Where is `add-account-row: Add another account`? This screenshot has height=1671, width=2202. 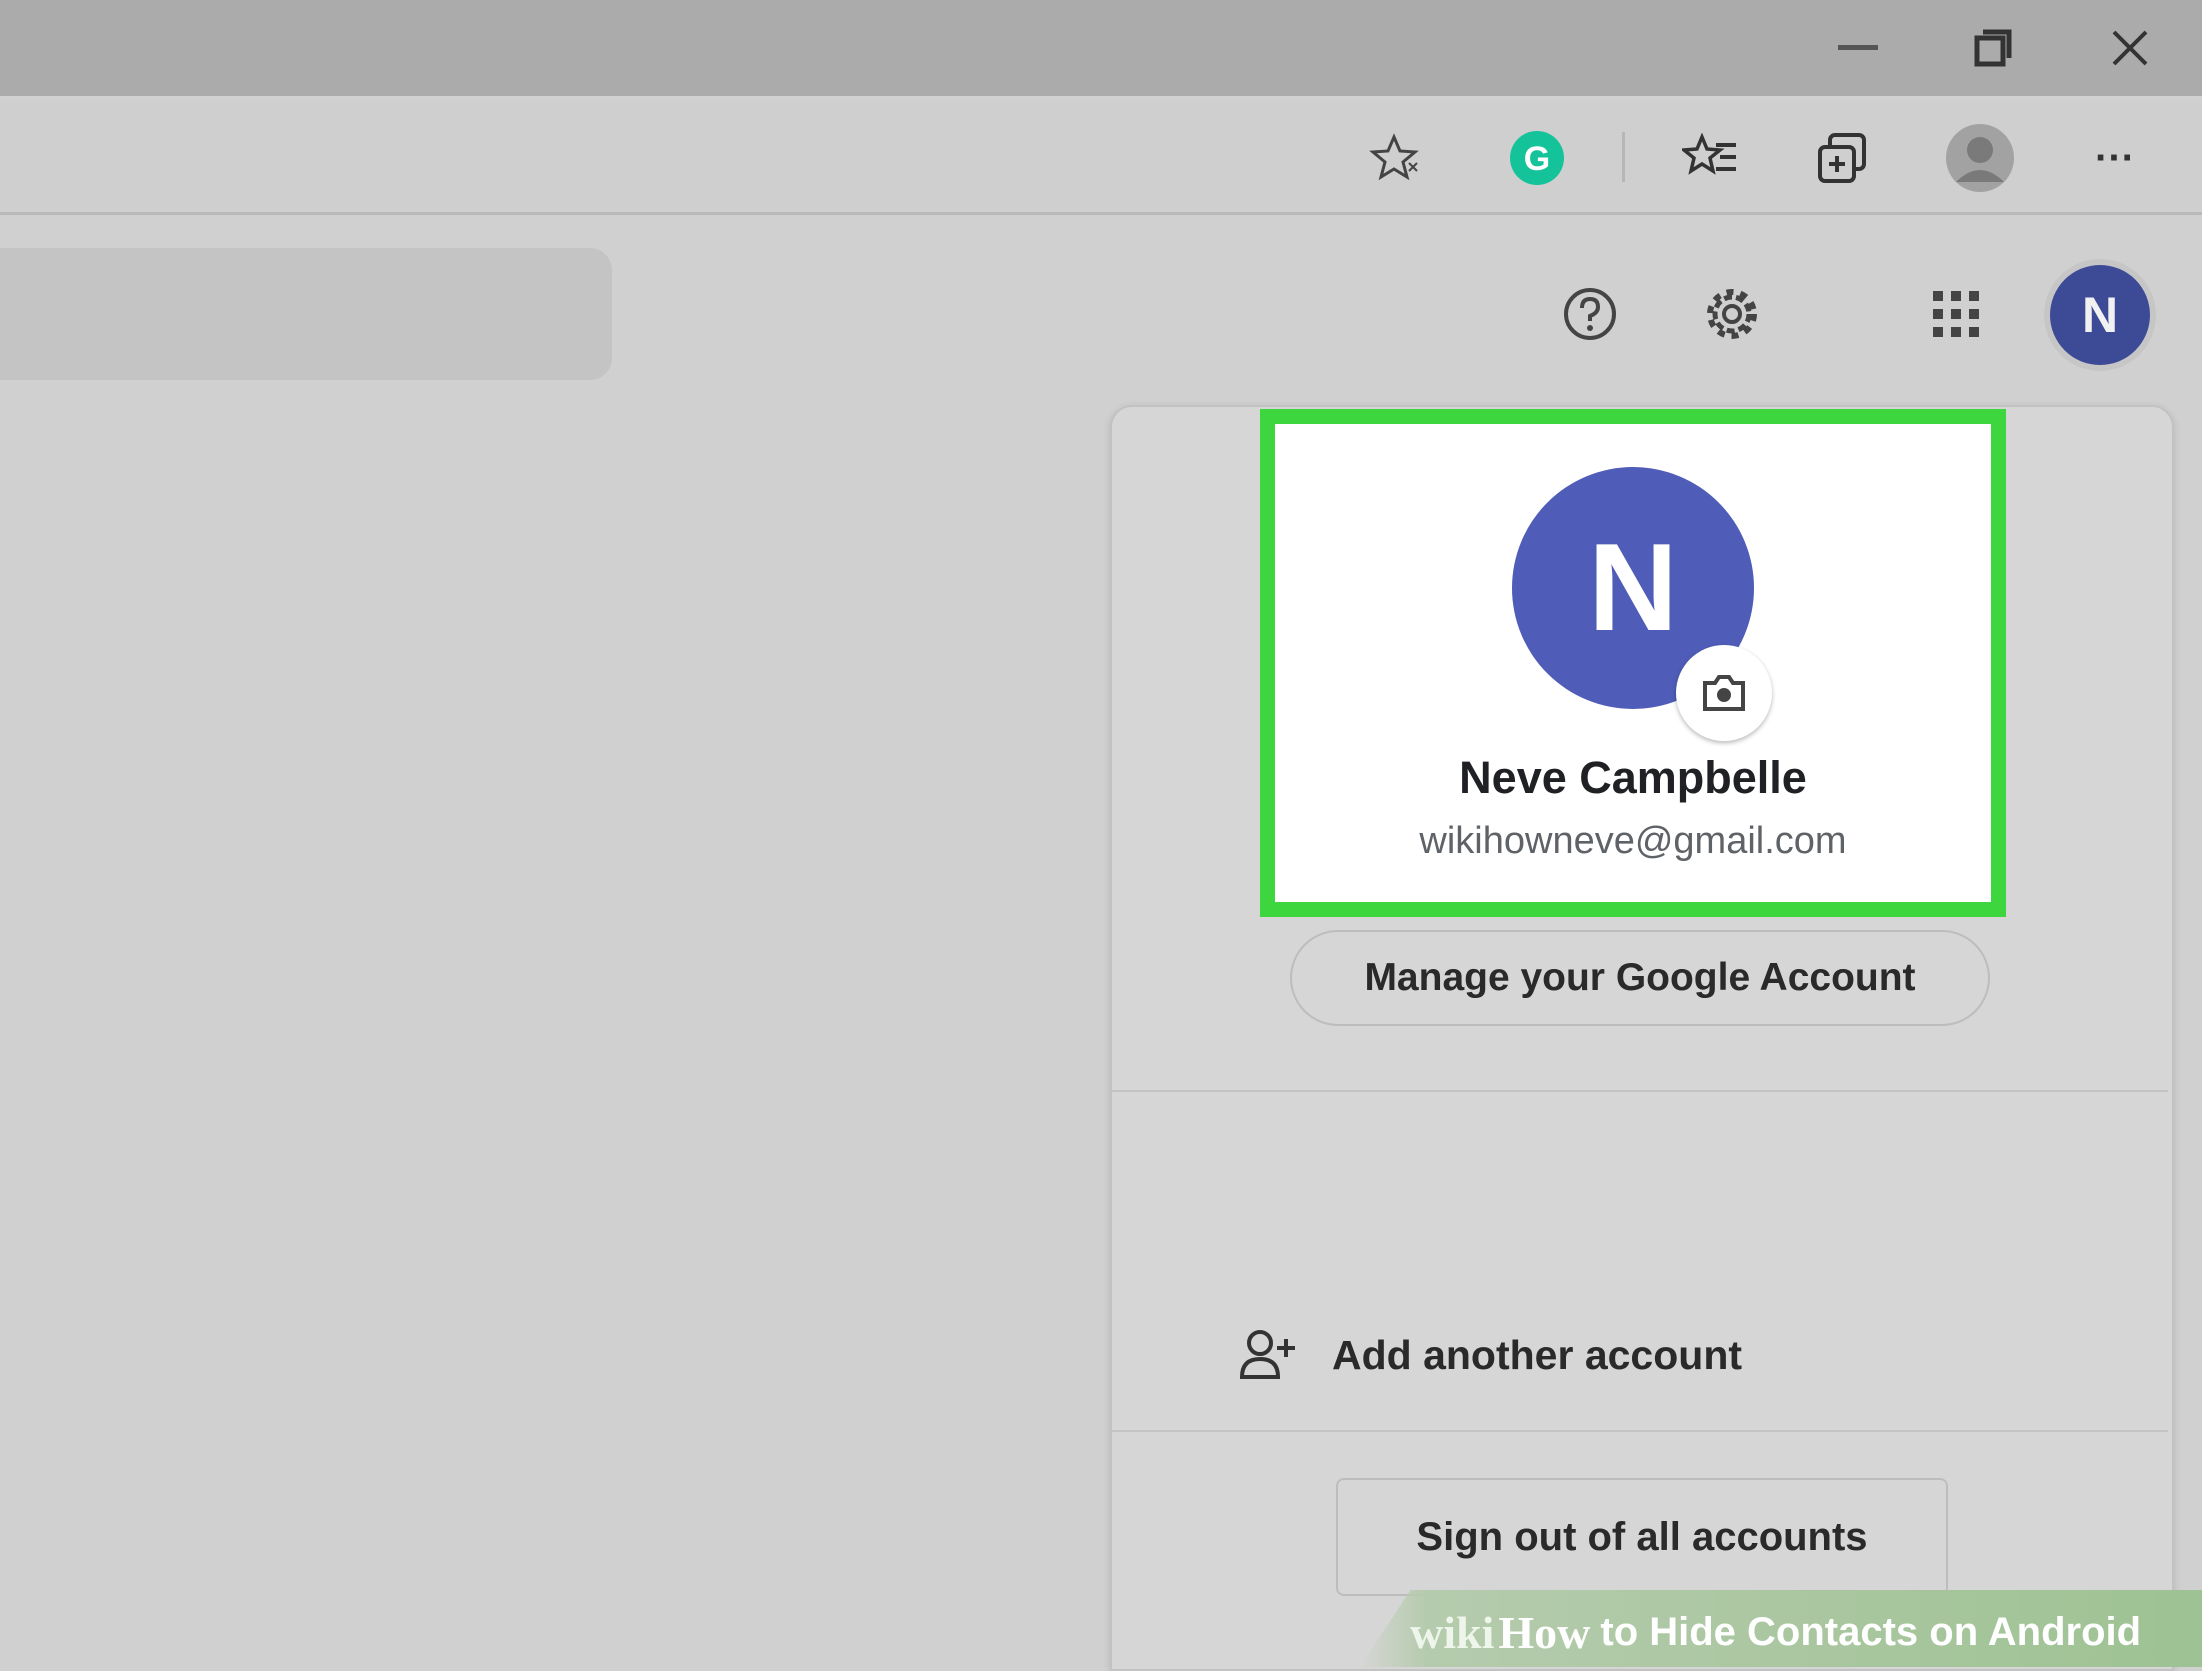 add-account-row: Add another account is located at coordinates (1640, 1355).